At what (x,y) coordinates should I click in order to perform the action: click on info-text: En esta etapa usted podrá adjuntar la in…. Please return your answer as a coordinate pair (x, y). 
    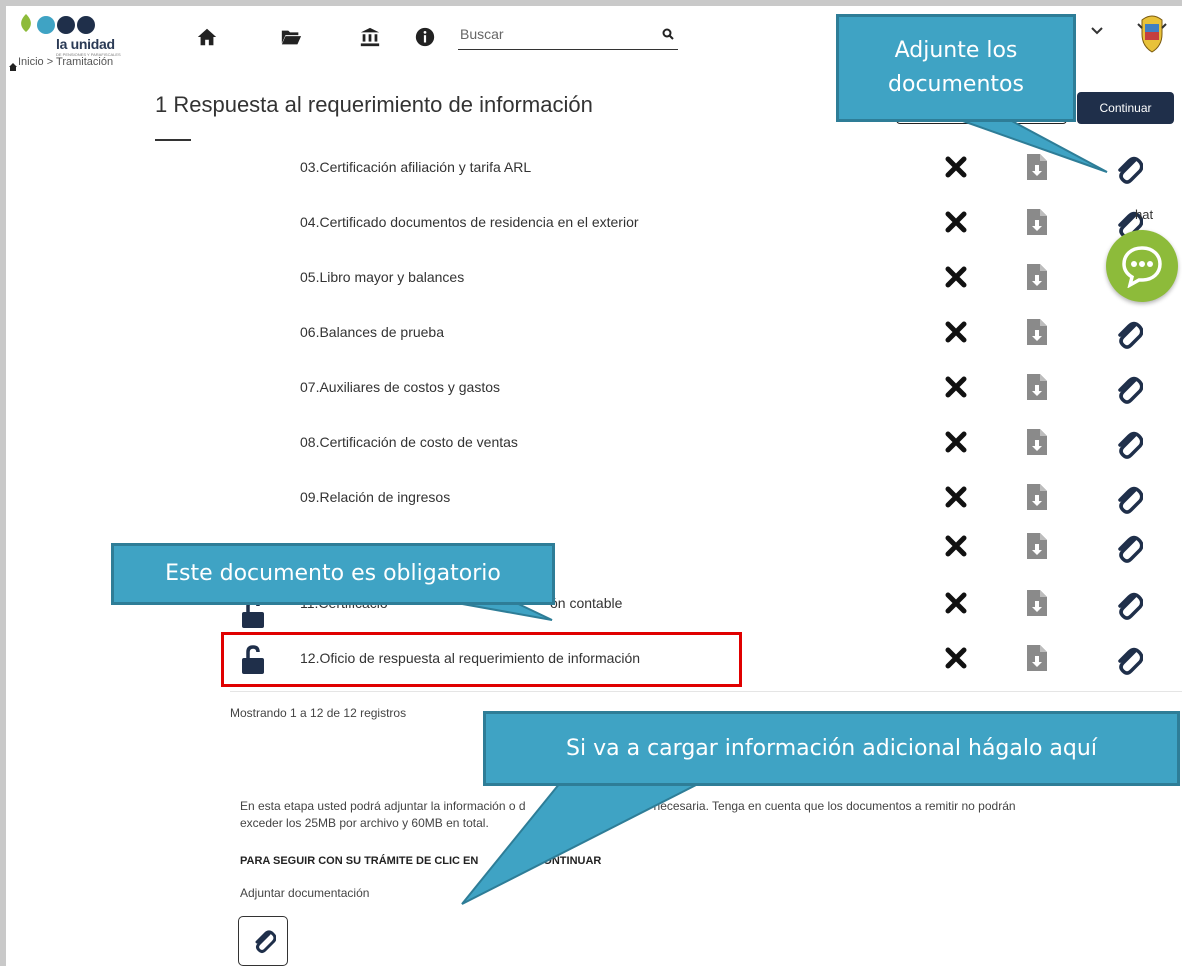
    Looking at the image, I should click on (705, 815).